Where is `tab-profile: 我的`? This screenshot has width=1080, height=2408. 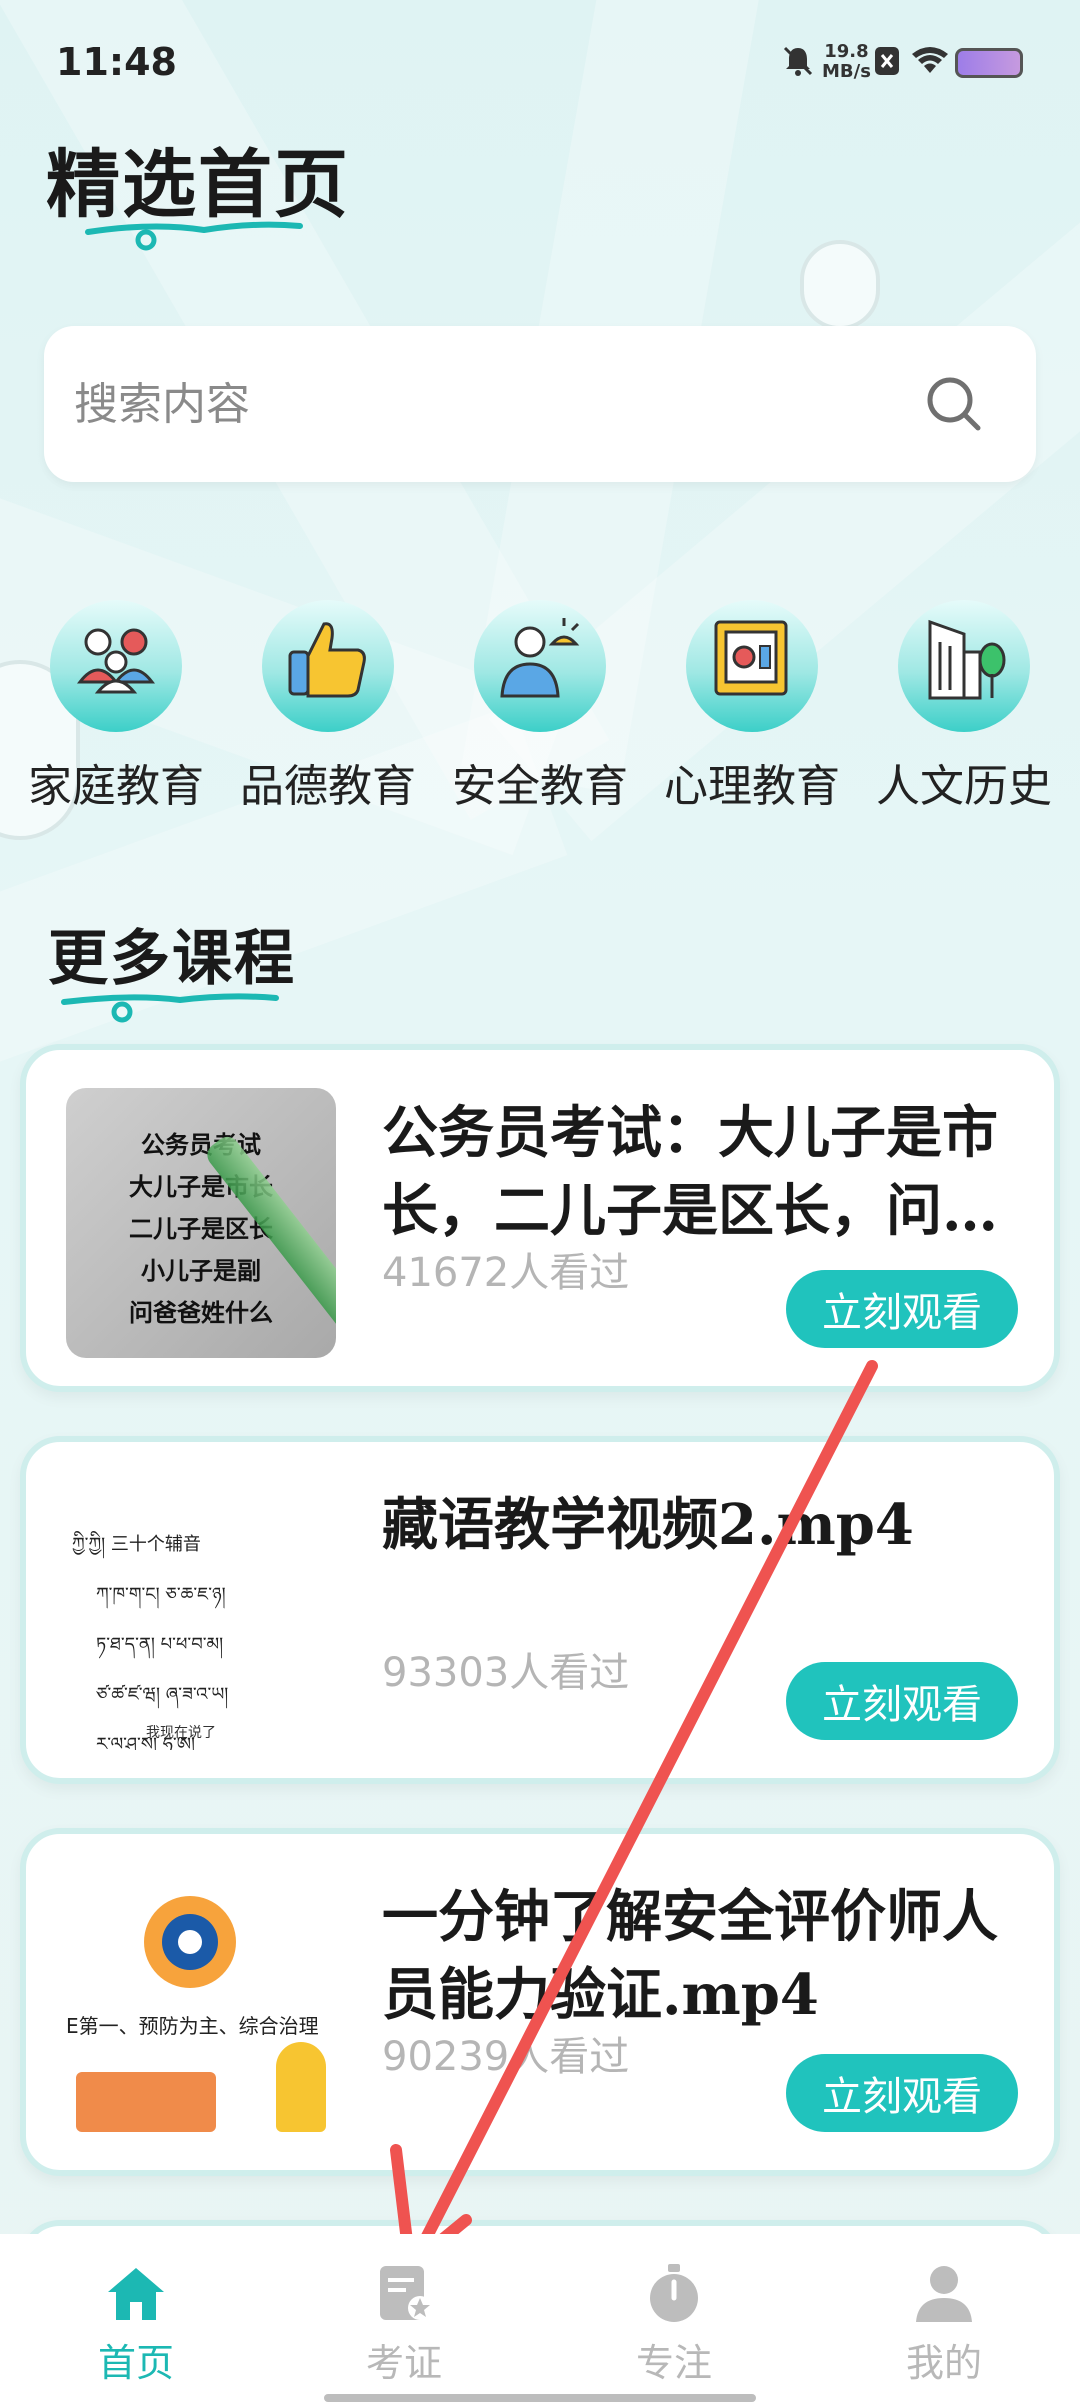
tab-profile: 我的 is located at coordinates (944, 2324).